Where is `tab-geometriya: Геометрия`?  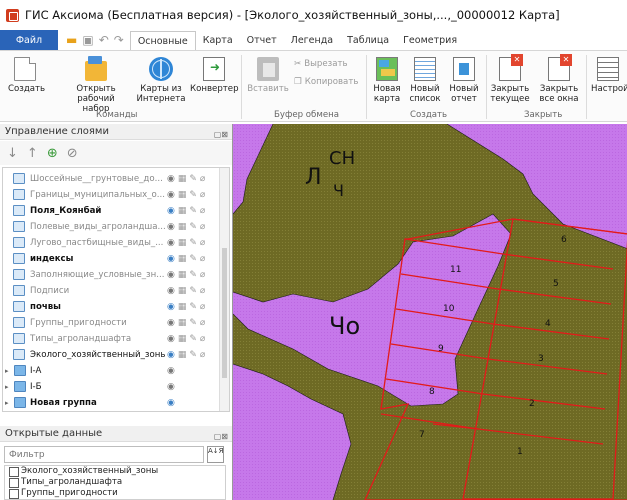
tab-geometriya: Геометрия is located at coordinates (430, 40).